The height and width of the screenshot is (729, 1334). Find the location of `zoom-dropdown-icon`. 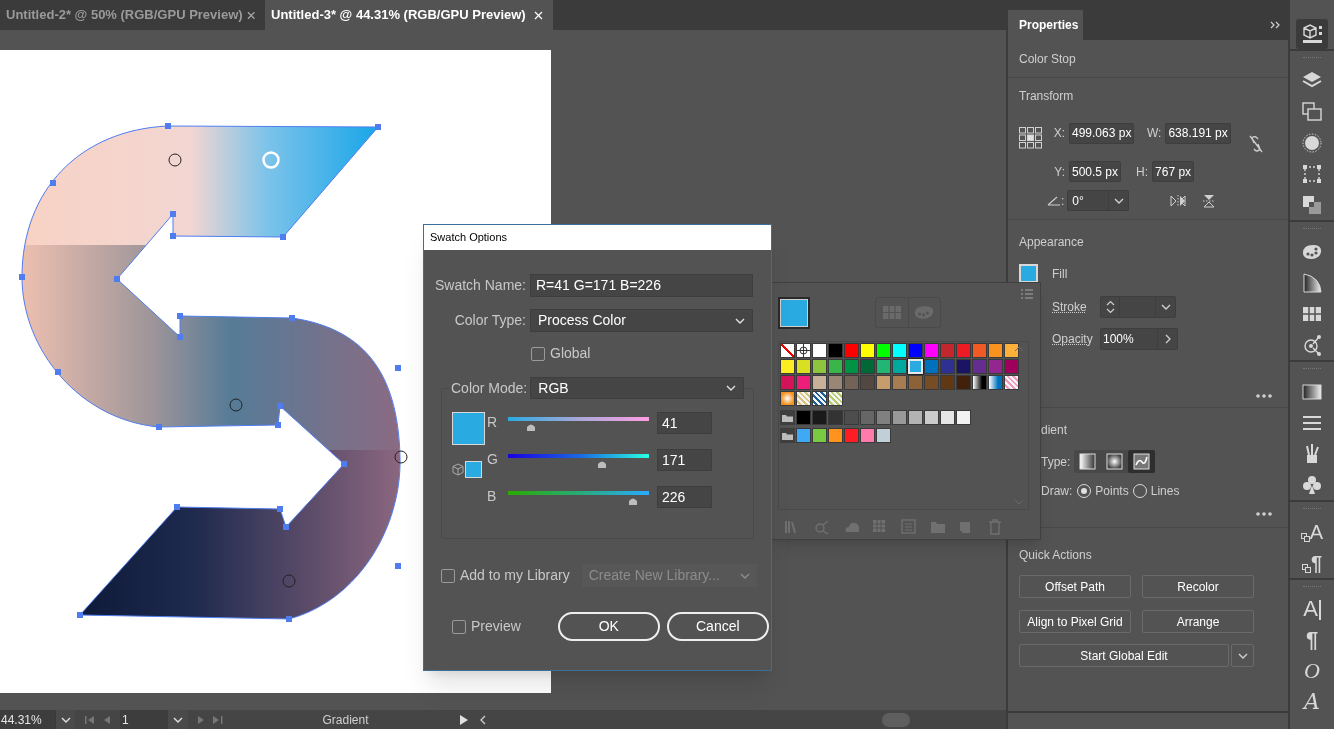

zoom-dropdown-icon is located at coordinates (65, 719).